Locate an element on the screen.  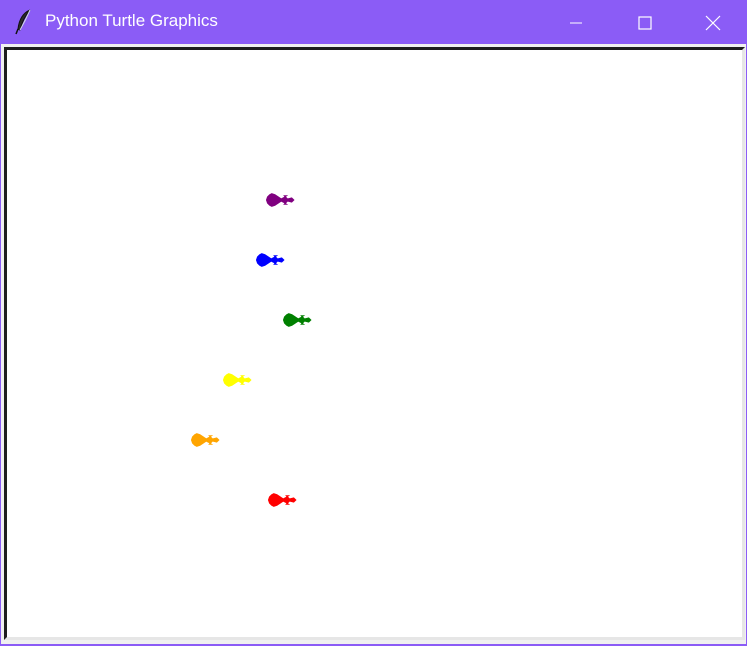
maximize-icon is located at coordinates (645, 22).